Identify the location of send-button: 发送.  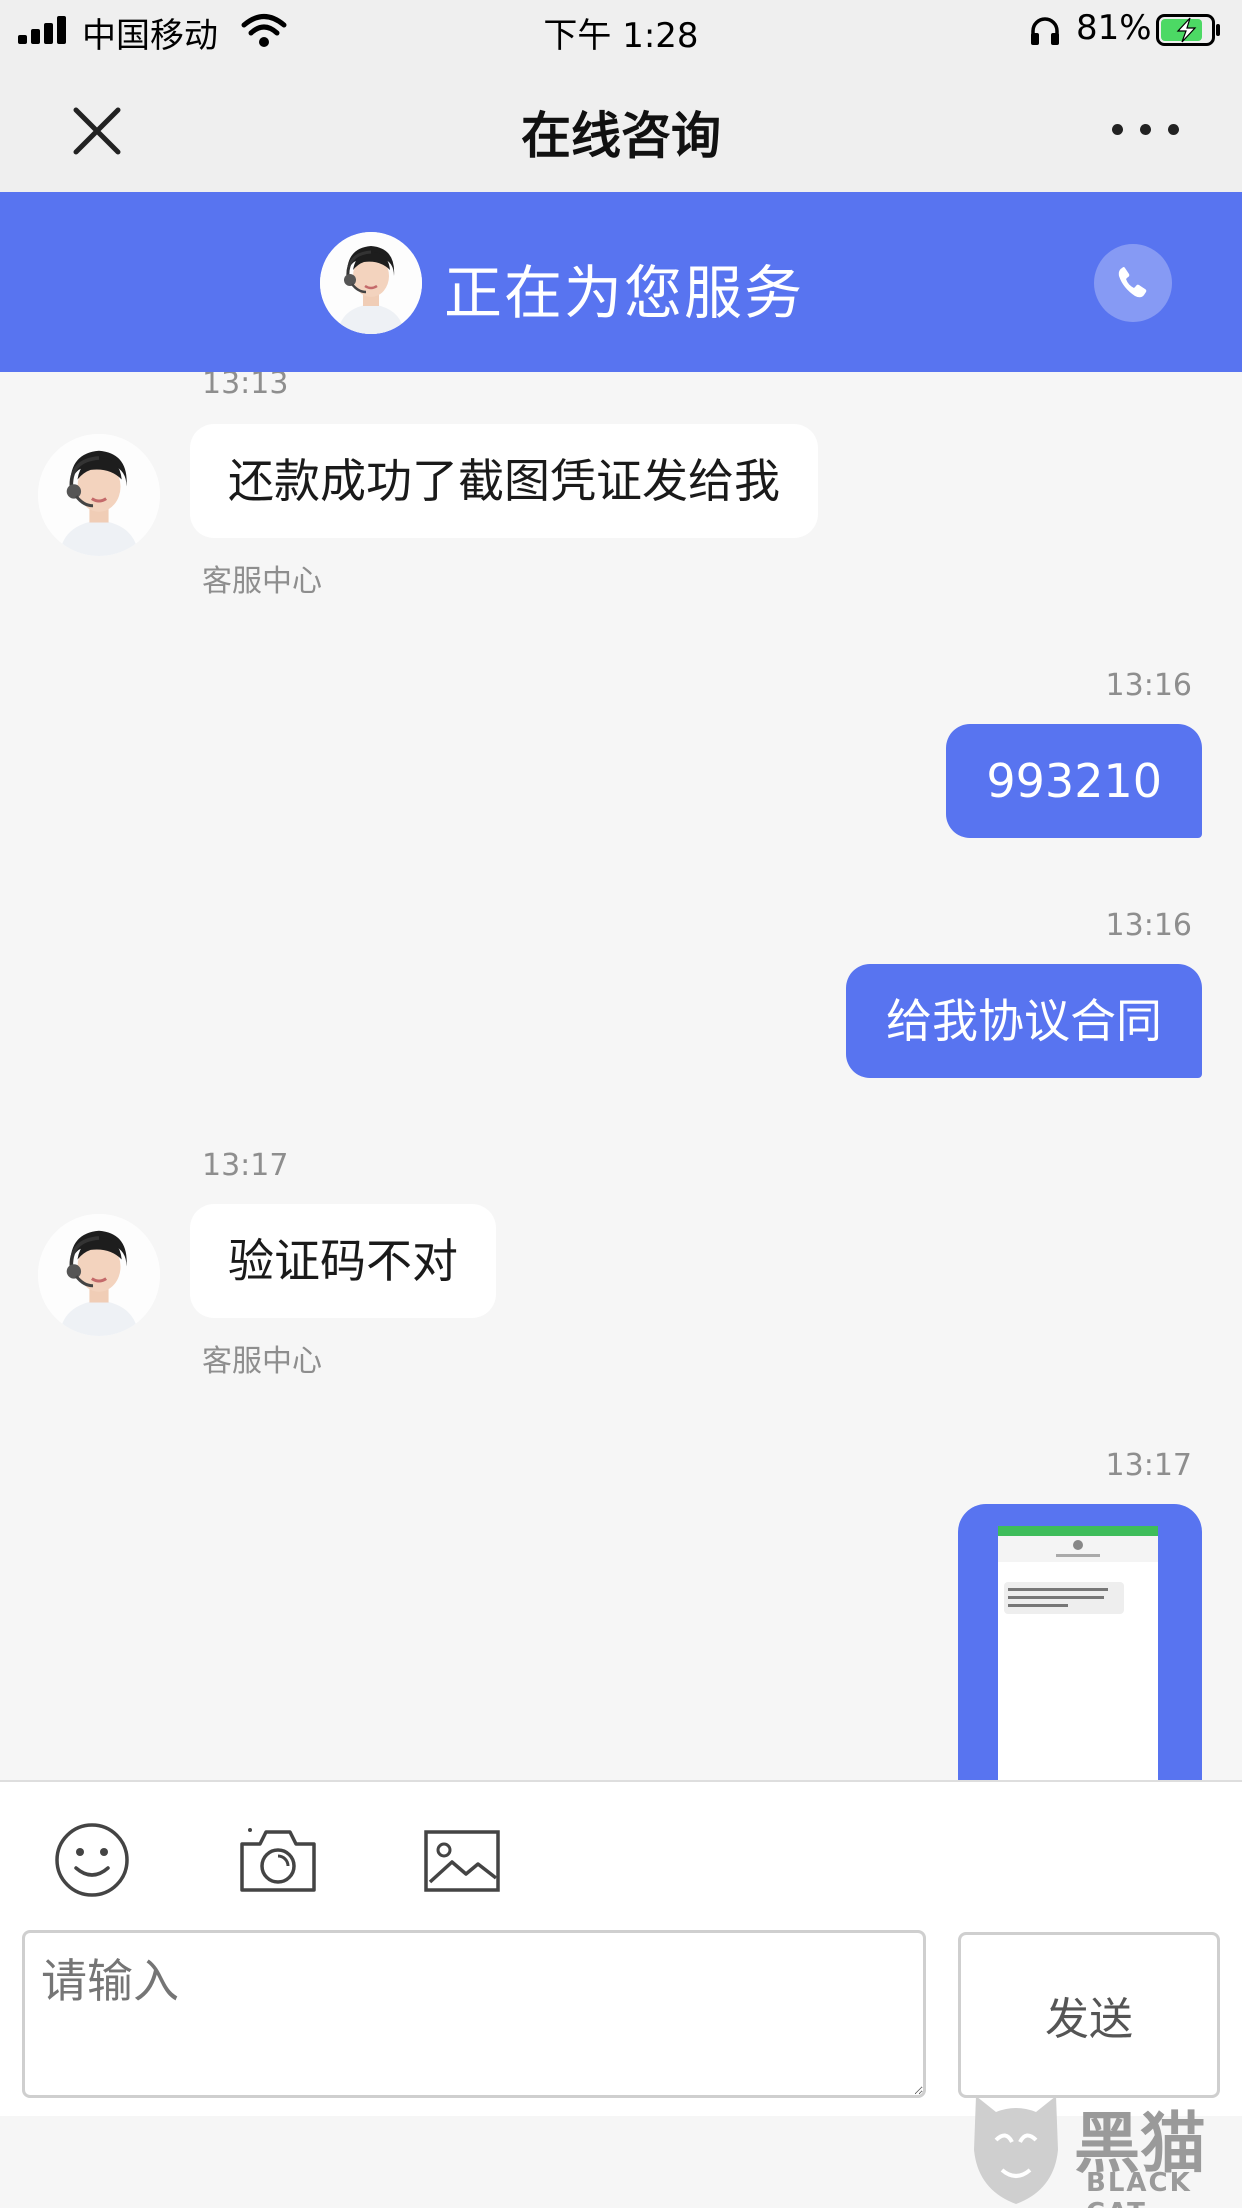
(1089, 2015).